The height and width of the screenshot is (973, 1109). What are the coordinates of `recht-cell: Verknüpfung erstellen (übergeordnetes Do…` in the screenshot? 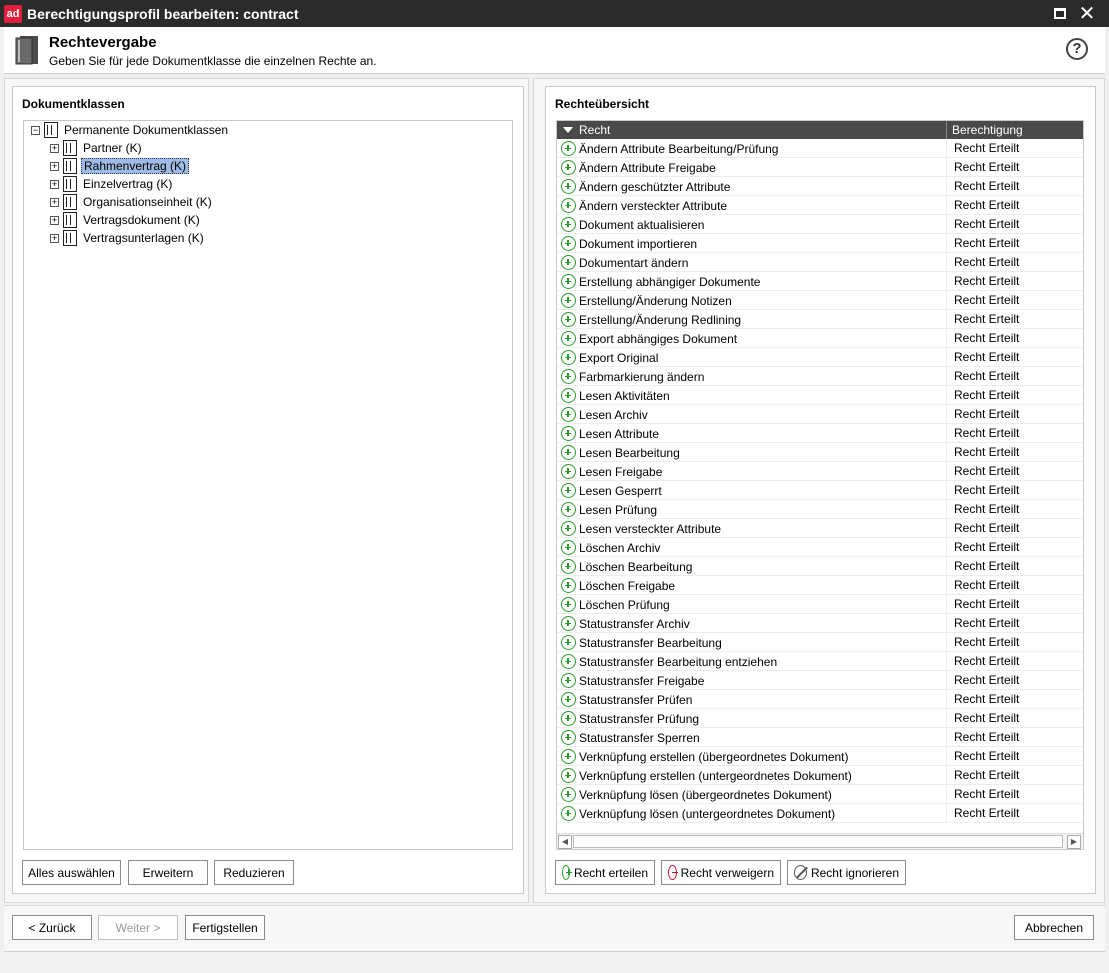 It's located at (751, 756).